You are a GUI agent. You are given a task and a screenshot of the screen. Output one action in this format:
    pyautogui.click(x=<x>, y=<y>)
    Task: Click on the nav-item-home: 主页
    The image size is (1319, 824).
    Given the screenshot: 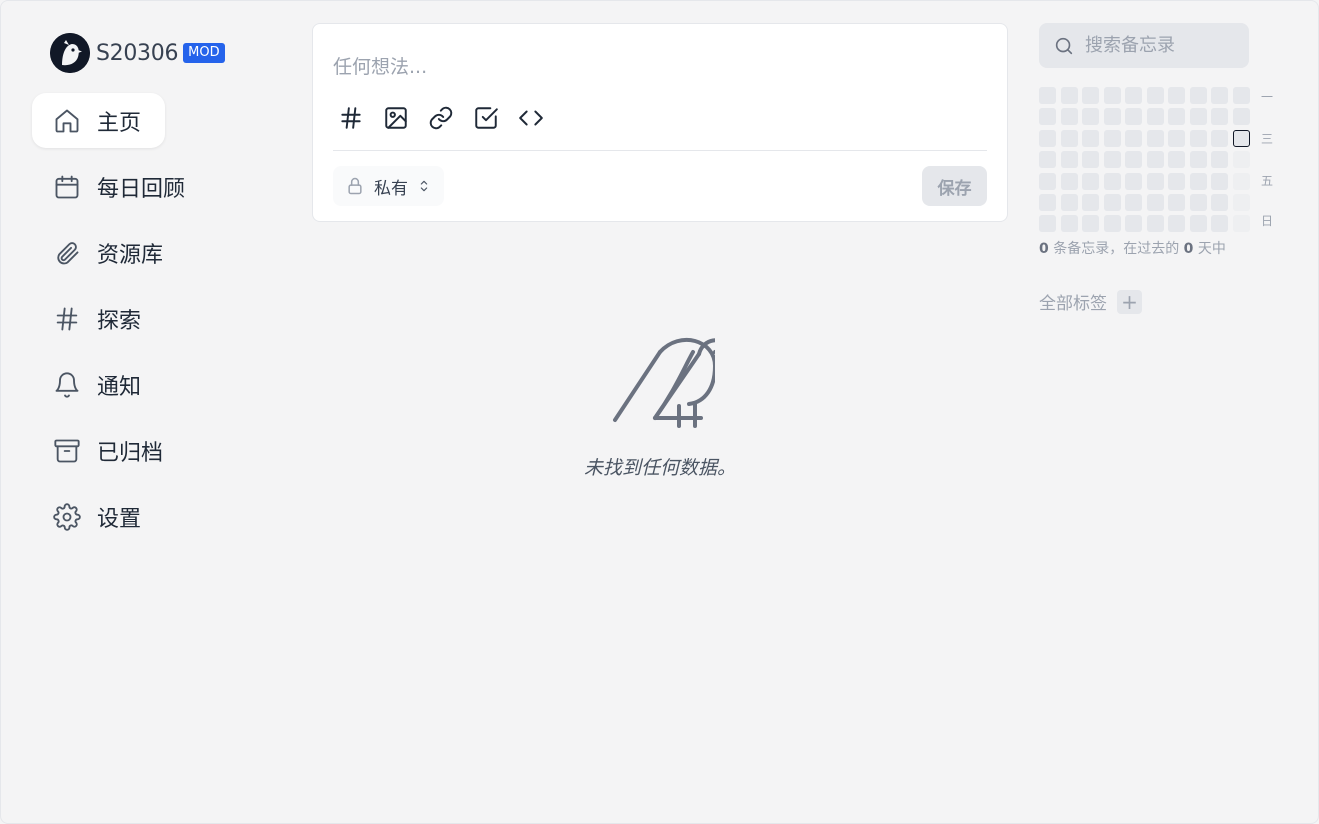 What is the action you would take?
    pyautogui.click(x=99, y=120)
    